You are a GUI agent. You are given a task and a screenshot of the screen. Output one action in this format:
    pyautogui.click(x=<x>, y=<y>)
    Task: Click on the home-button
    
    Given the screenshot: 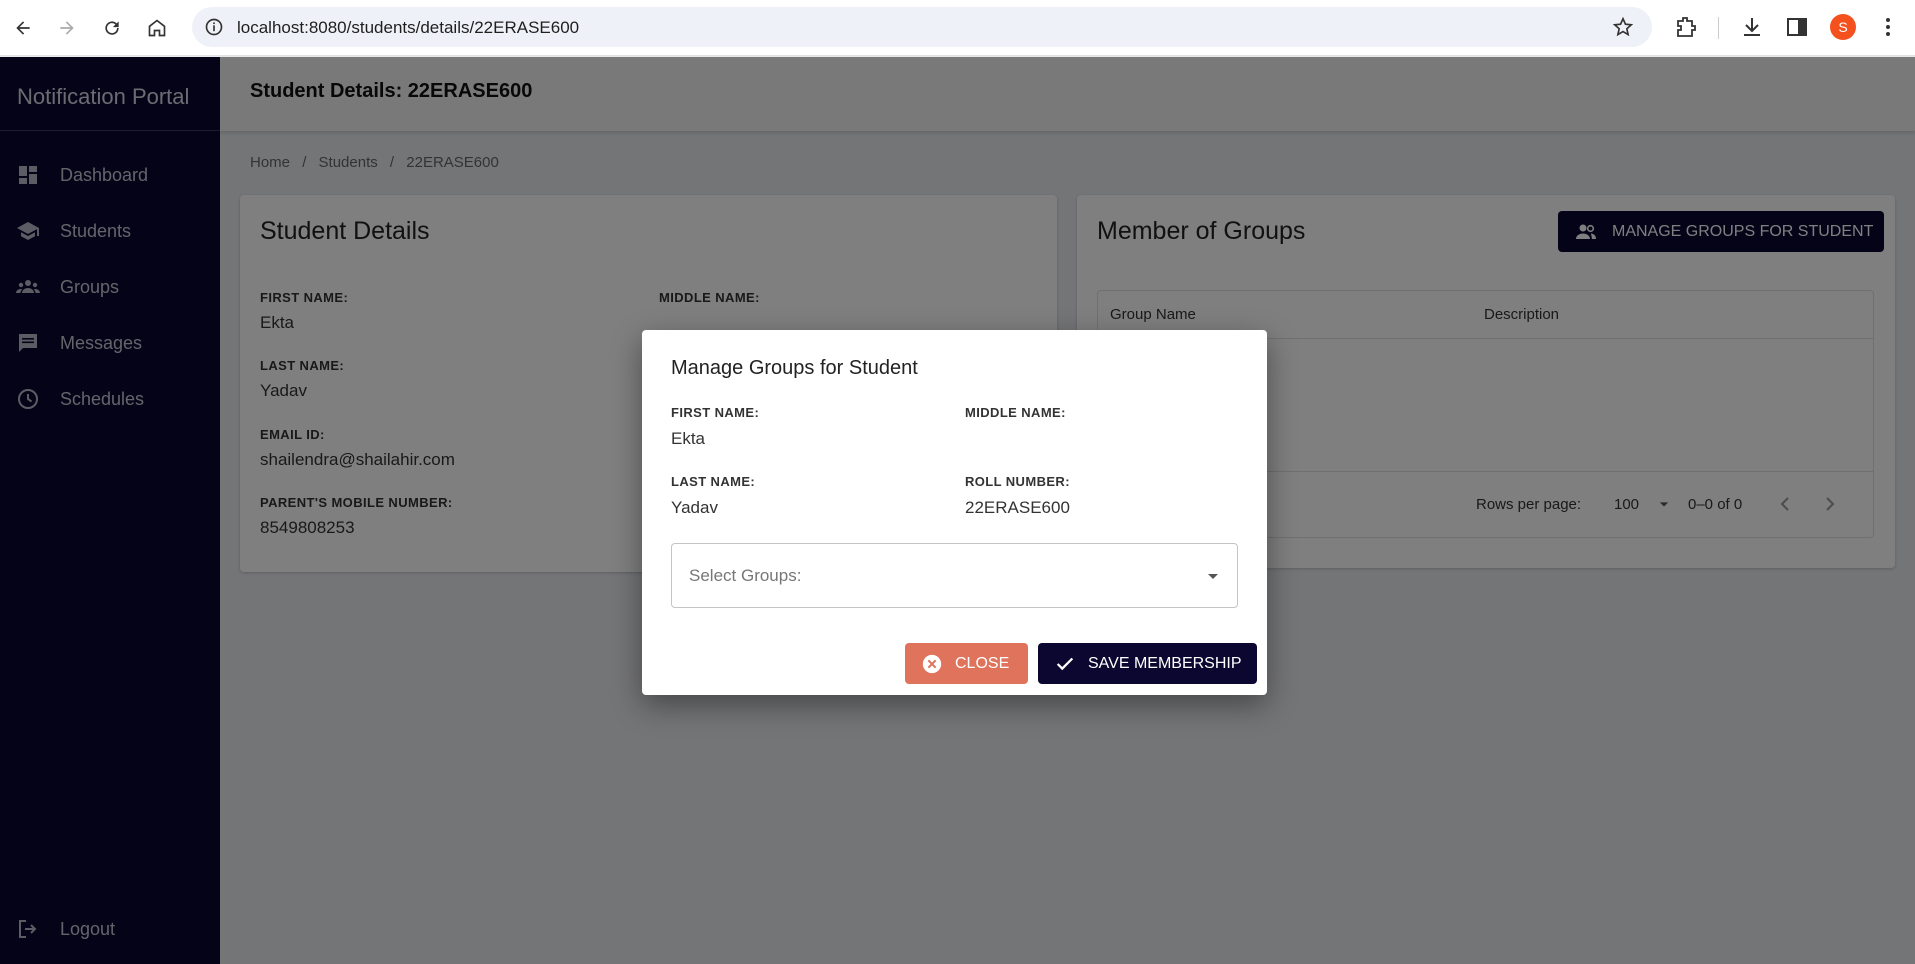 What is the action you would take?
    pyautogui.click(x=157, y=28)
    